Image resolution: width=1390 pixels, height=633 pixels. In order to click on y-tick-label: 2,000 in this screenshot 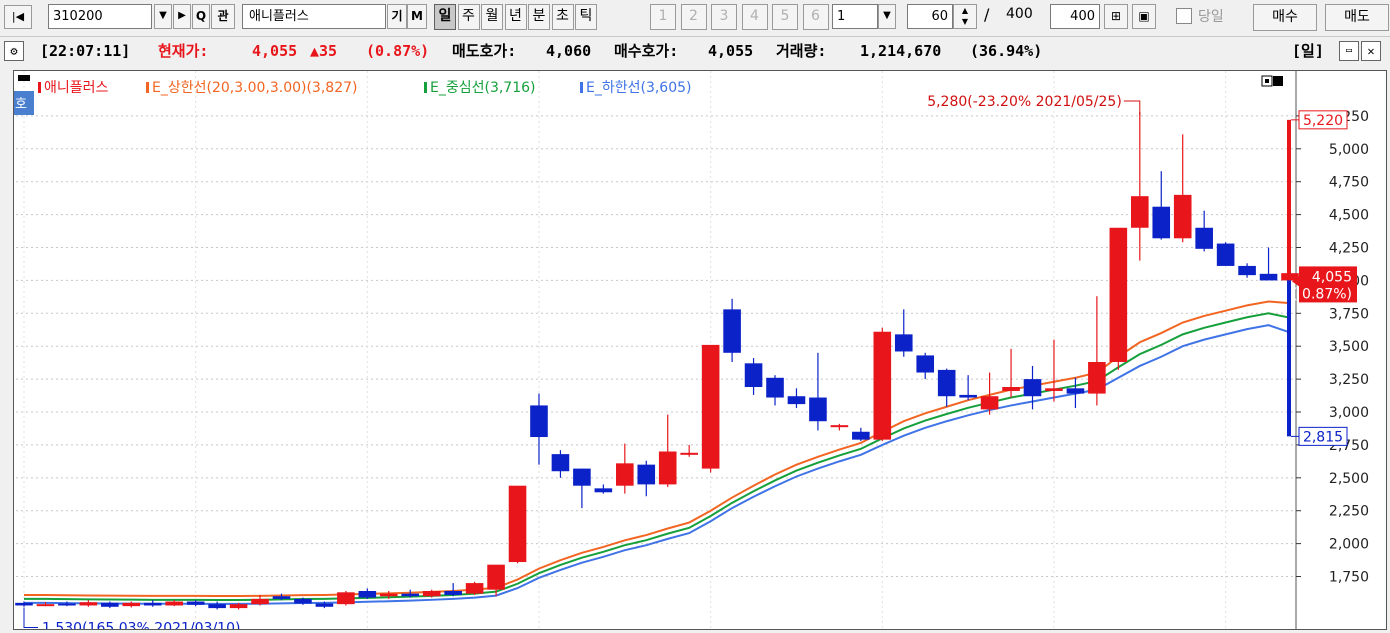, I will do `click(1349, 545)`.